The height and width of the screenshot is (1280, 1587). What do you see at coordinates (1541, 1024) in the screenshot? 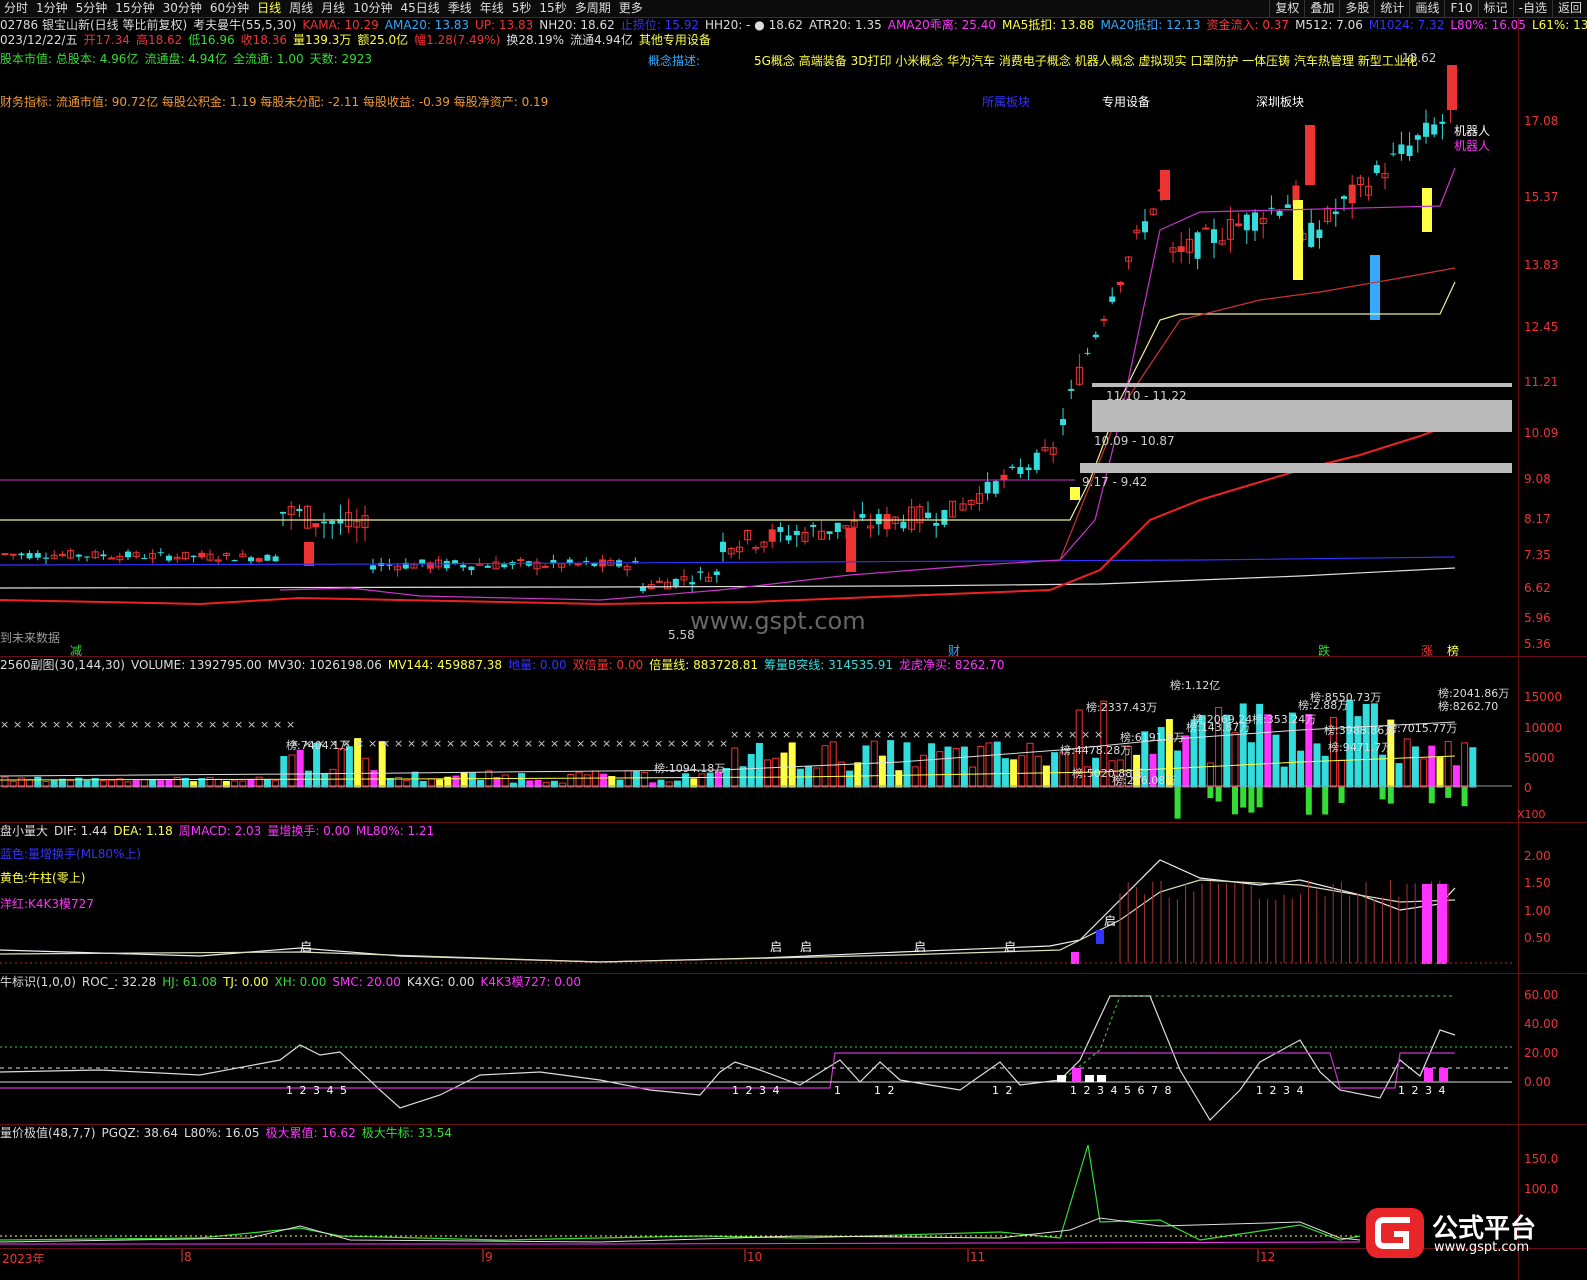
I see `axis-label: 40.00` at bounding box center [1541, 1024].